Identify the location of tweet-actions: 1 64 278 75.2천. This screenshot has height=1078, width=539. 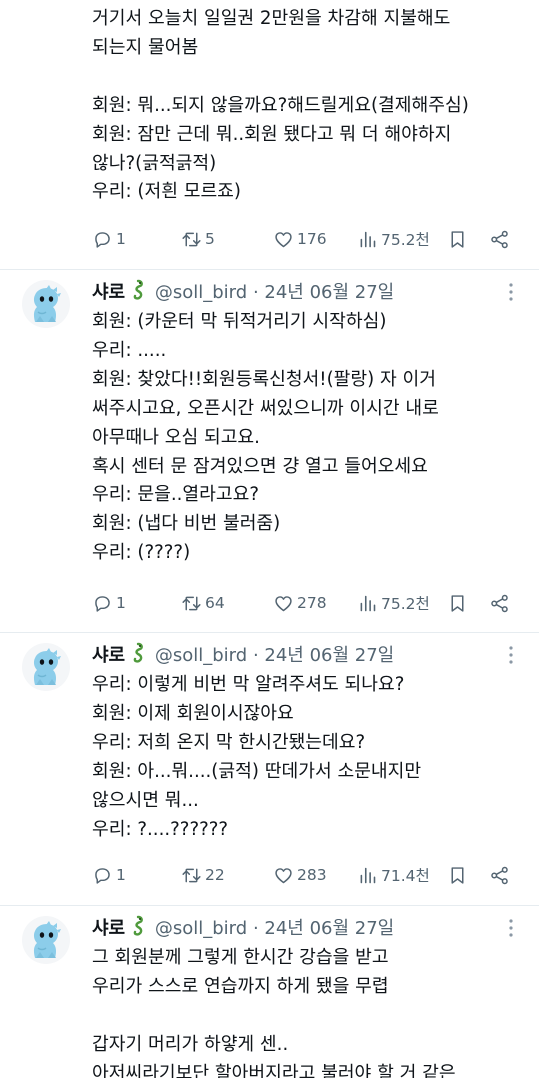
(307, 603).